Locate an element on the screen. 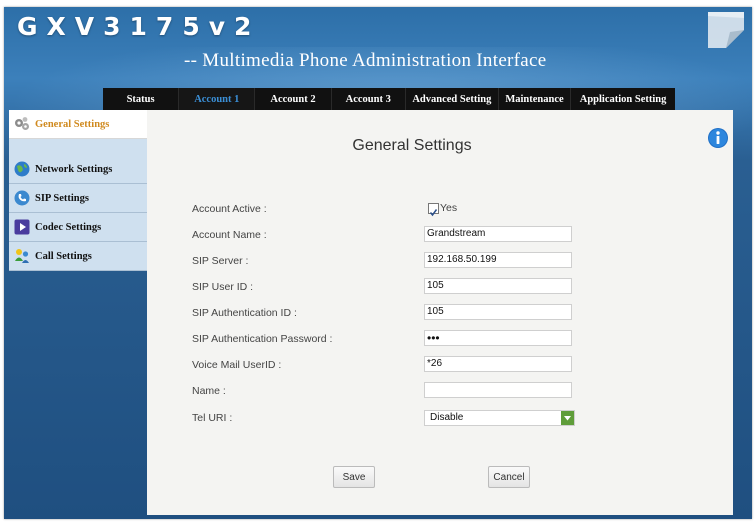 The image size is (756, 523). tel-uri-label: Tel URI : is located at coordinates (212, 418).